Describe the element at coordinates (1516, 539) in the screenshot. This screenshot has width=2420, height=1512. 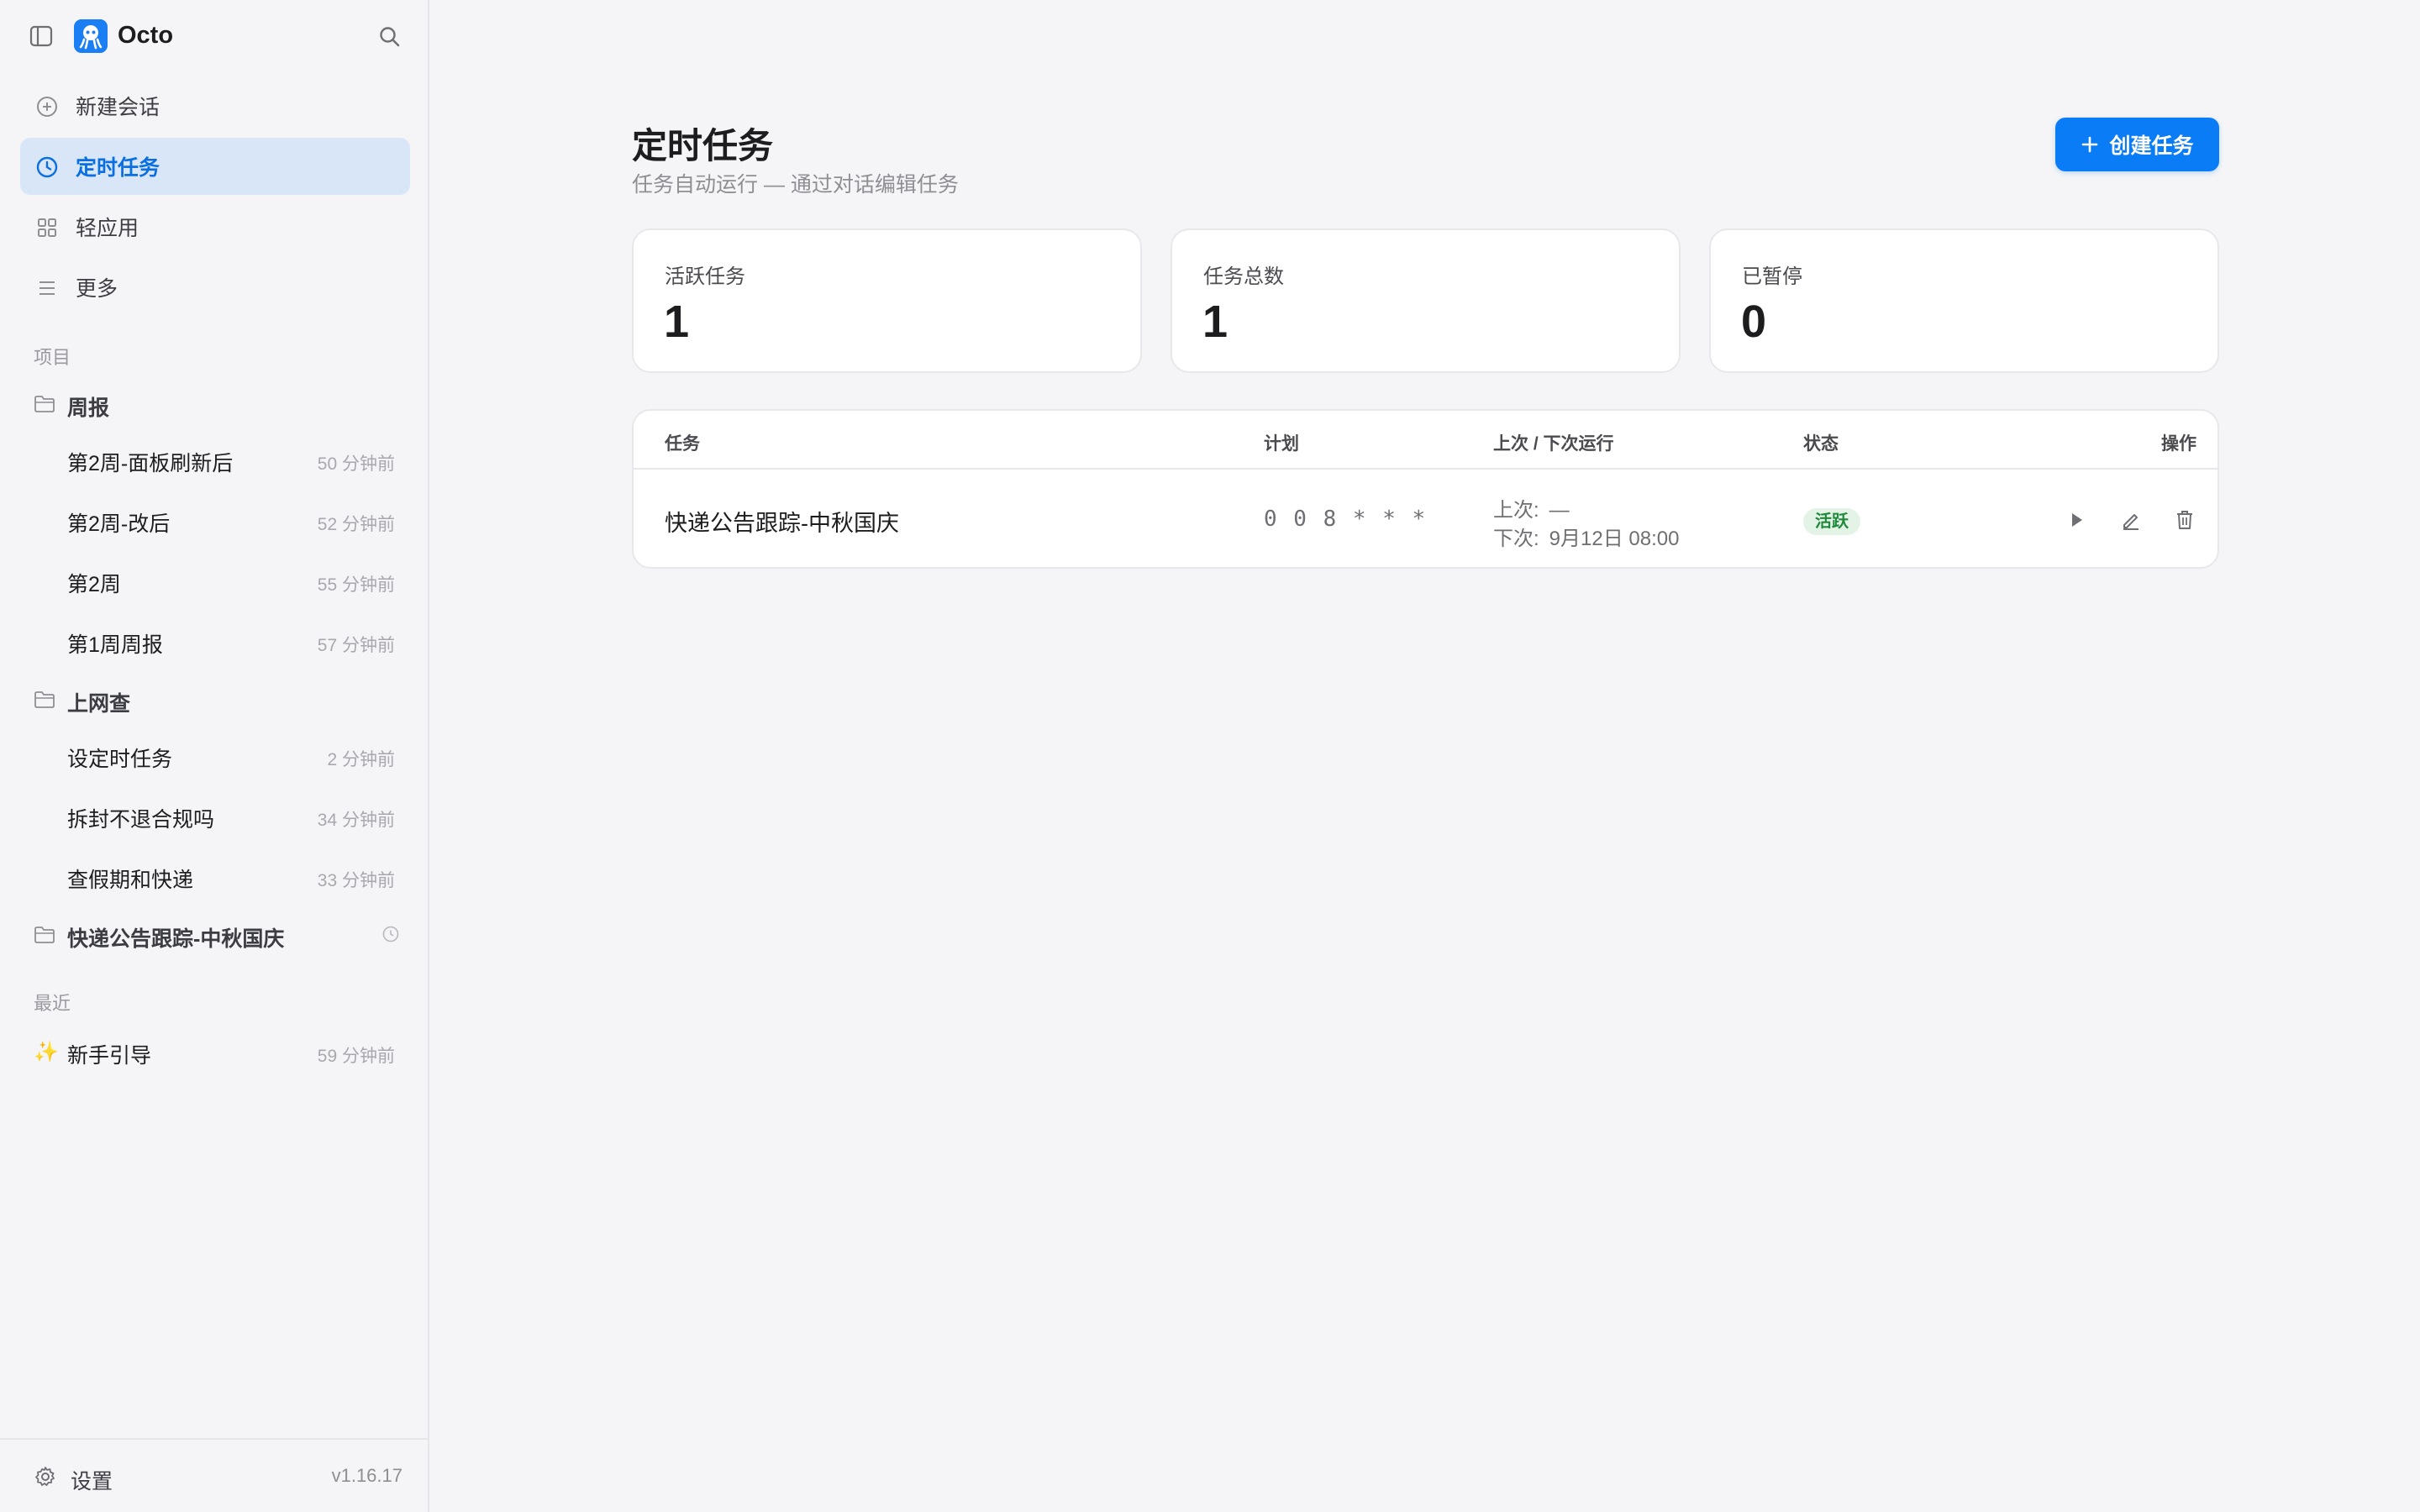
I see `next-run-label: 下次:` at that location.